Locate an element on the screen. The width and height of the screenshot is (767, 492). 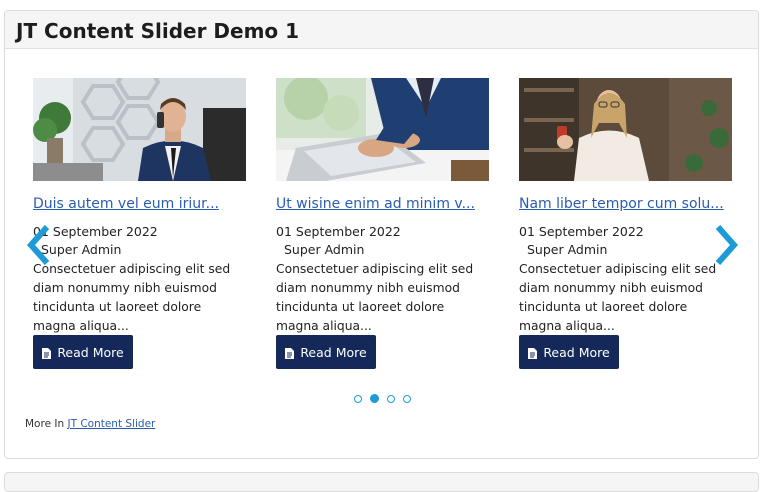
chevron-right-icon is located at coordinates (727, 245).